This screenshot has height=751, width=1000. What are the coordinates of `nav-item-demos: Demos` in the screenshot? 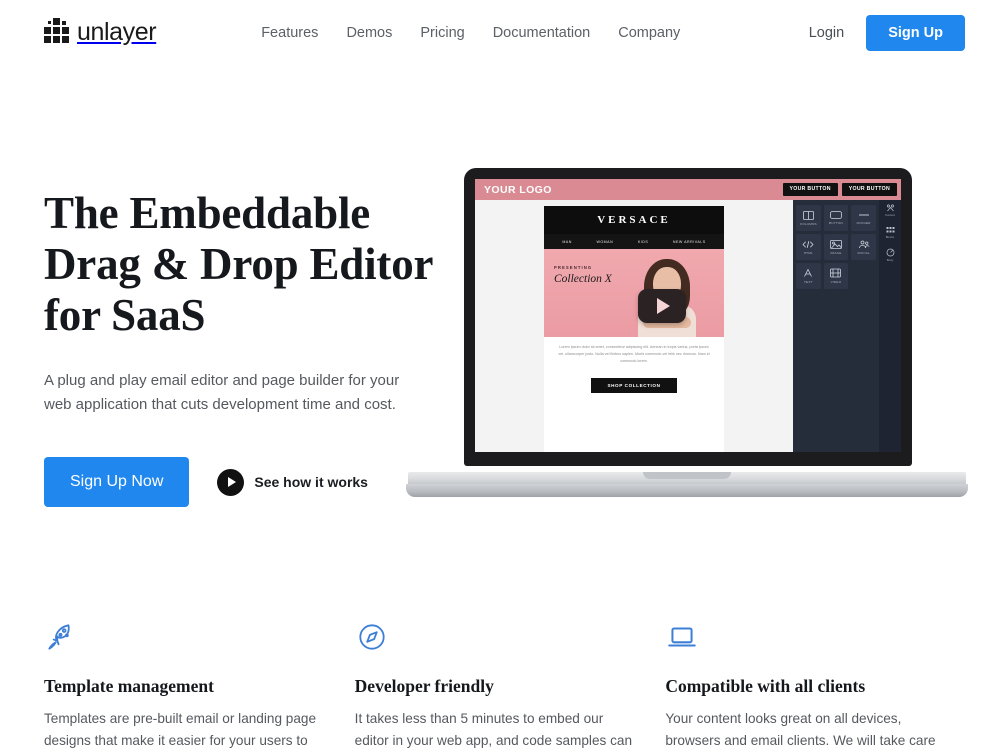 It's located at (369, 33).